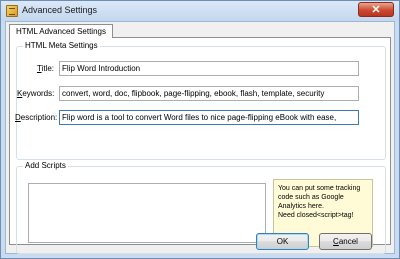 This screenshot has width=400, height=259. What do you see at coordinates (311, 197) in the screenshot?
I see `tip-line: code such as Google` at bounding box center [311, 197].